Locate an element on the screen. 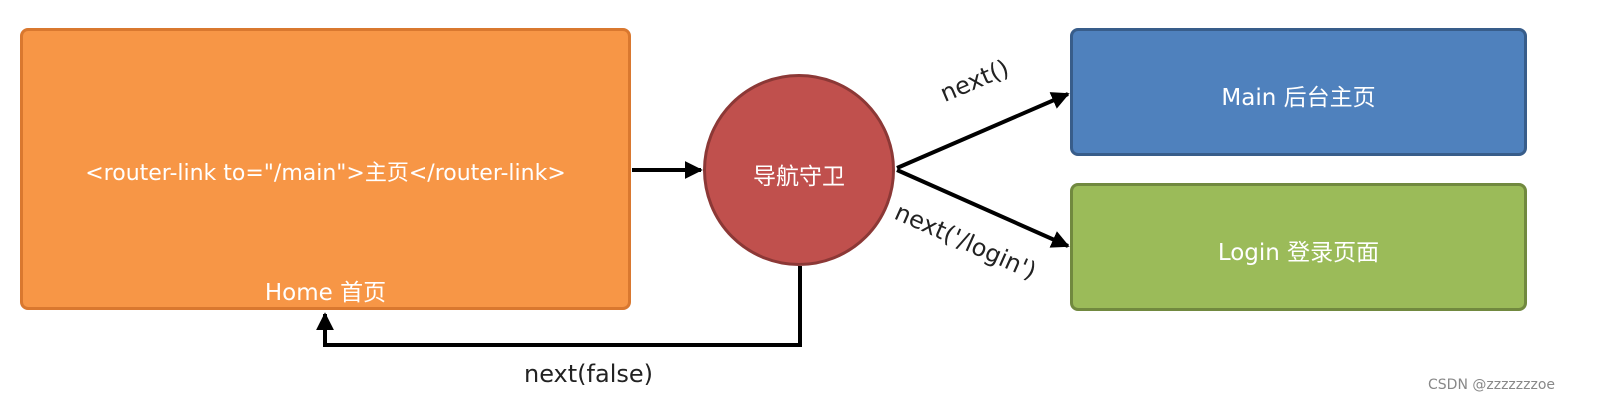 The image size is (1603, 412). credit-watermark: CSDN @zzzzzzzoe is located at coordinates (1491, 385).